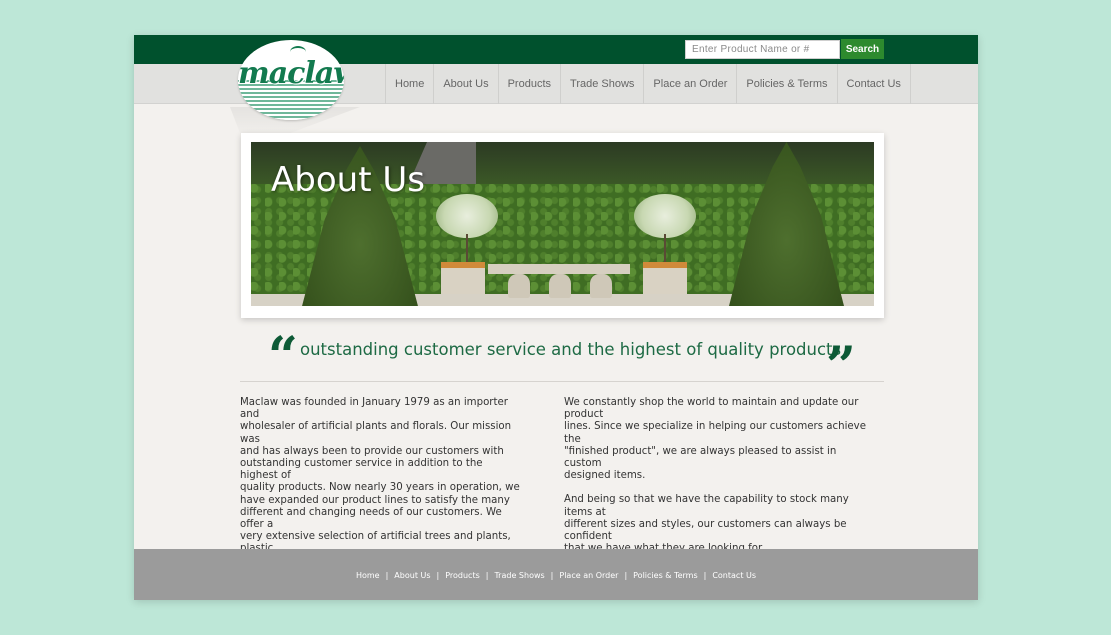 This screenshot has width=1111, height=635. Describe the element at coordinates (841, 366) in the screenshot. I see `close-quote-mark: ”` at that location.